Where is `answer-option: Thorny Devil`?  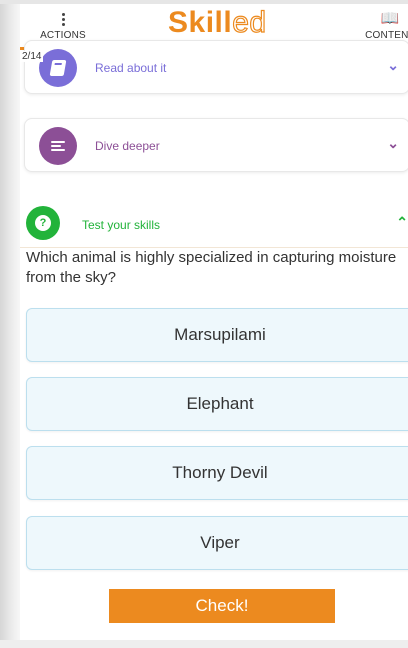 answer-option: Thorny Devil is located at coordinates (217, 473).